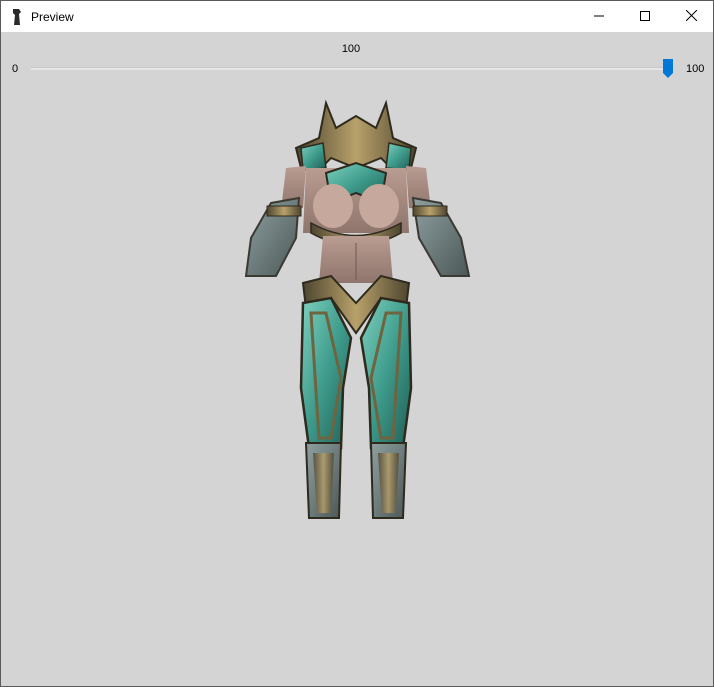 Image resolution: width=714 pixels, height=687 pixels. I want to click on minimize-button, so click(599, 16).